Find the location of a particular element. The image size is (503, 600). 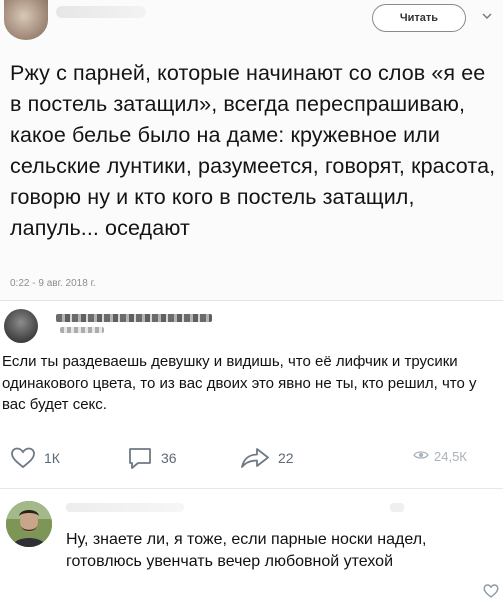

share-icon is located at coordinates (255, 458).